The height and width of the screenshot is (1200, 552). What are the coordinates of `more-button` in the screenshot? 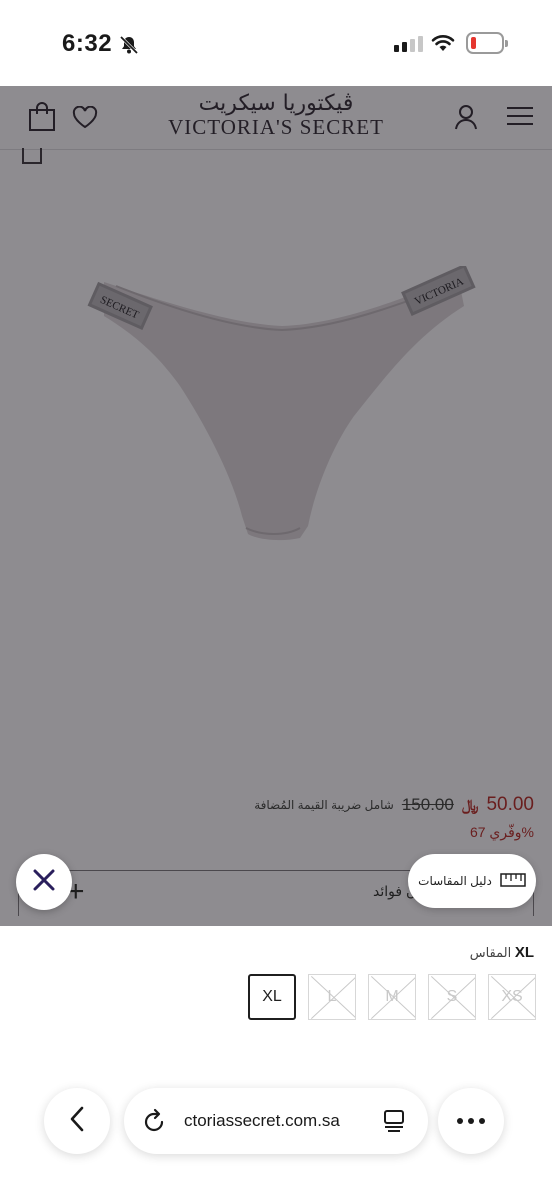 It's located at (471, 1121).